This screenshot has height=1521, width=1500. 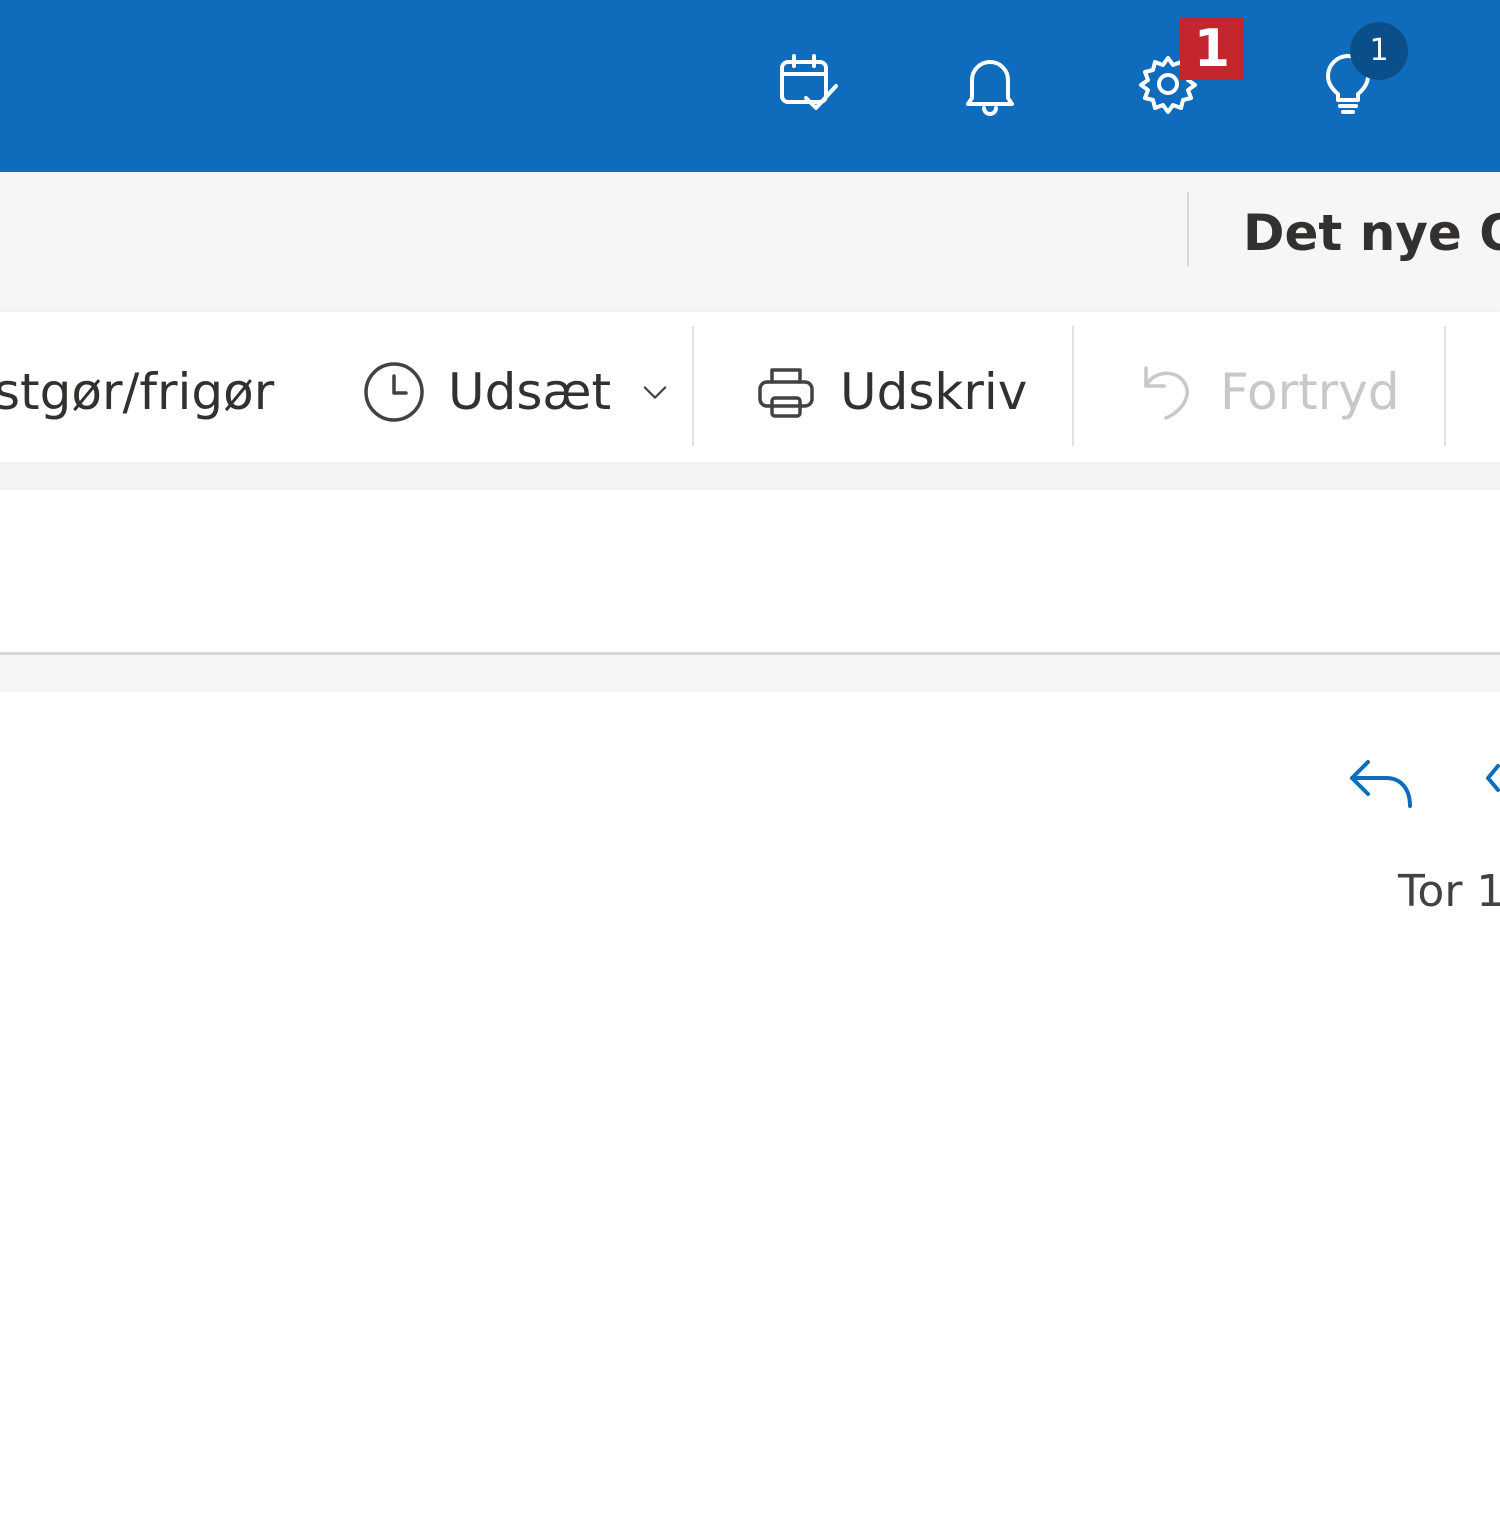 I want to click on settings-badge: 1, so click(x=1212, y=48).